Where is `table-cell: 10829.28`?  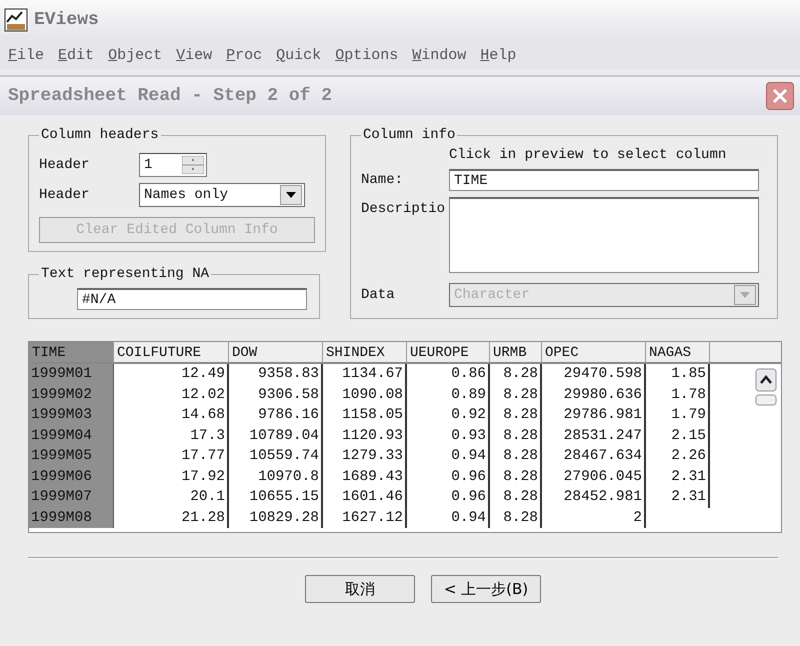 table-cell: 10829.28 is located at coordinates (276, 518).